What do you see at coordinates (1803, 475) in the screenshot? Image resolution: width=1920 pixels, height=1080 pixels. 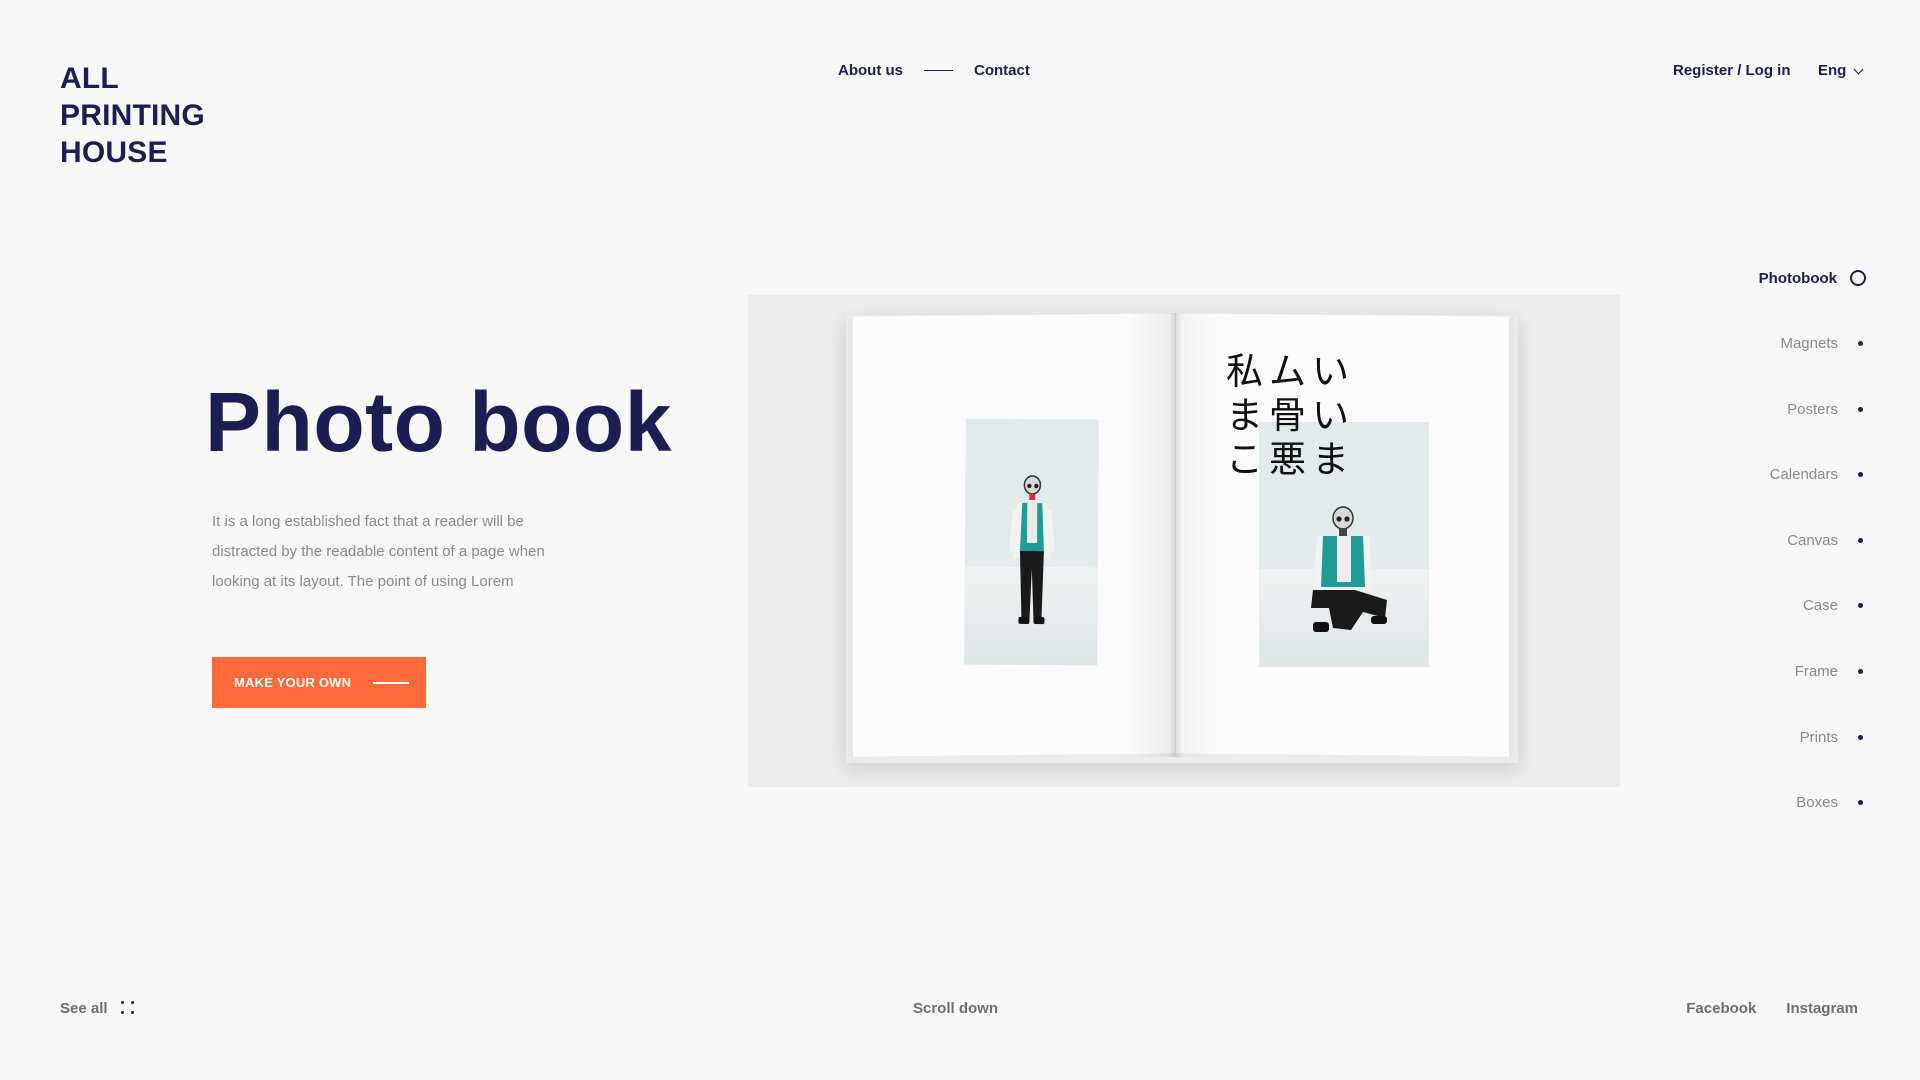 I see `category-label: Calendars` at bounding box center [1803, 475].